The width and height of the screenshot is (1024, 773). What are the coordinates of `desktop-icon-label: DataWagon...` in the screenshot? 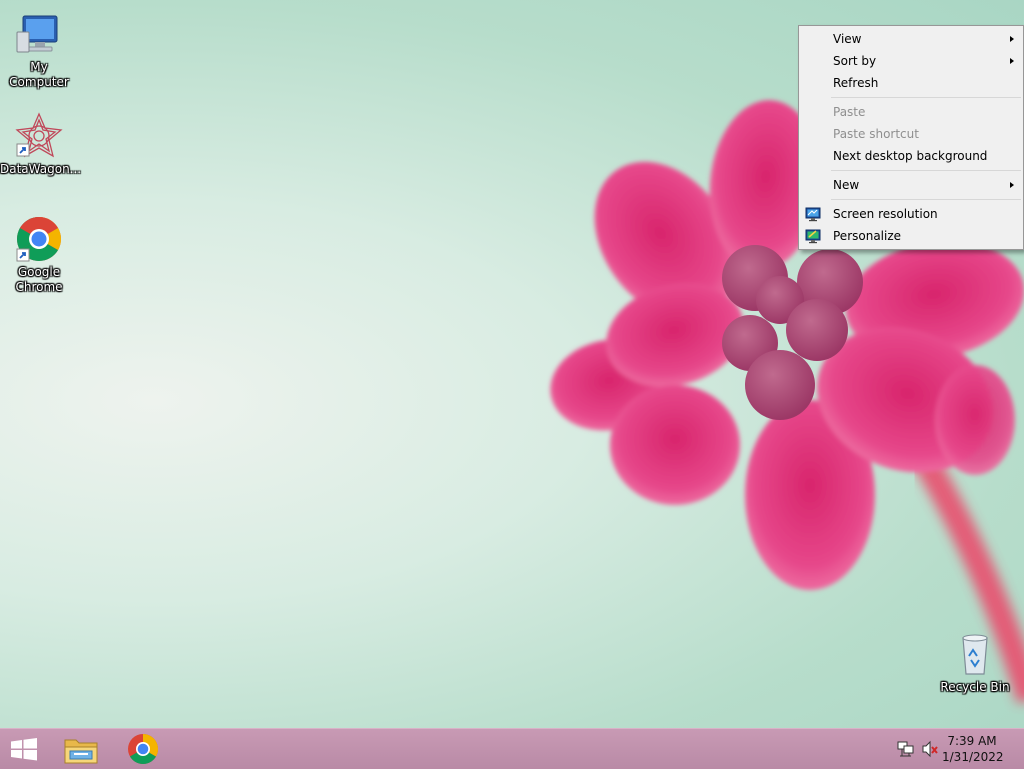 It's located at (41, 169).